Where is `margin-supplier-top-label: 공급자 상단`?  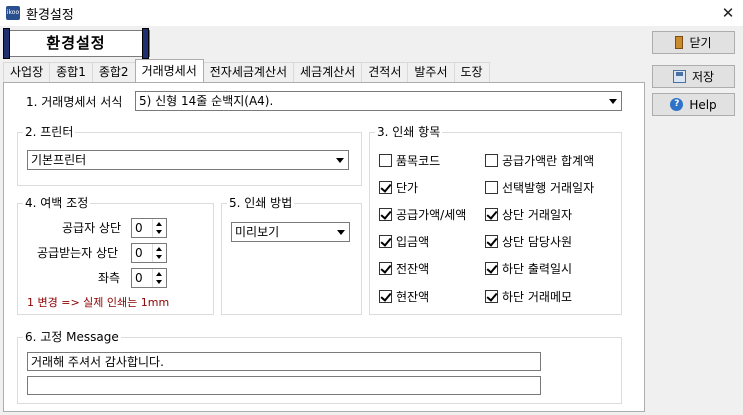 margin-supplier-top-label: 공급자 상단 is located at coordinates (92, 228).